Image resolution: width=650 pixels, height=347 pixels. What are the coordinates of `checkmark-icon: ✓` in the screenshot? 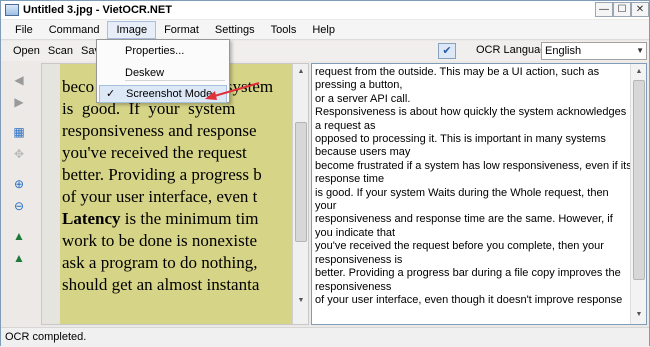 It's located at (111, 94).